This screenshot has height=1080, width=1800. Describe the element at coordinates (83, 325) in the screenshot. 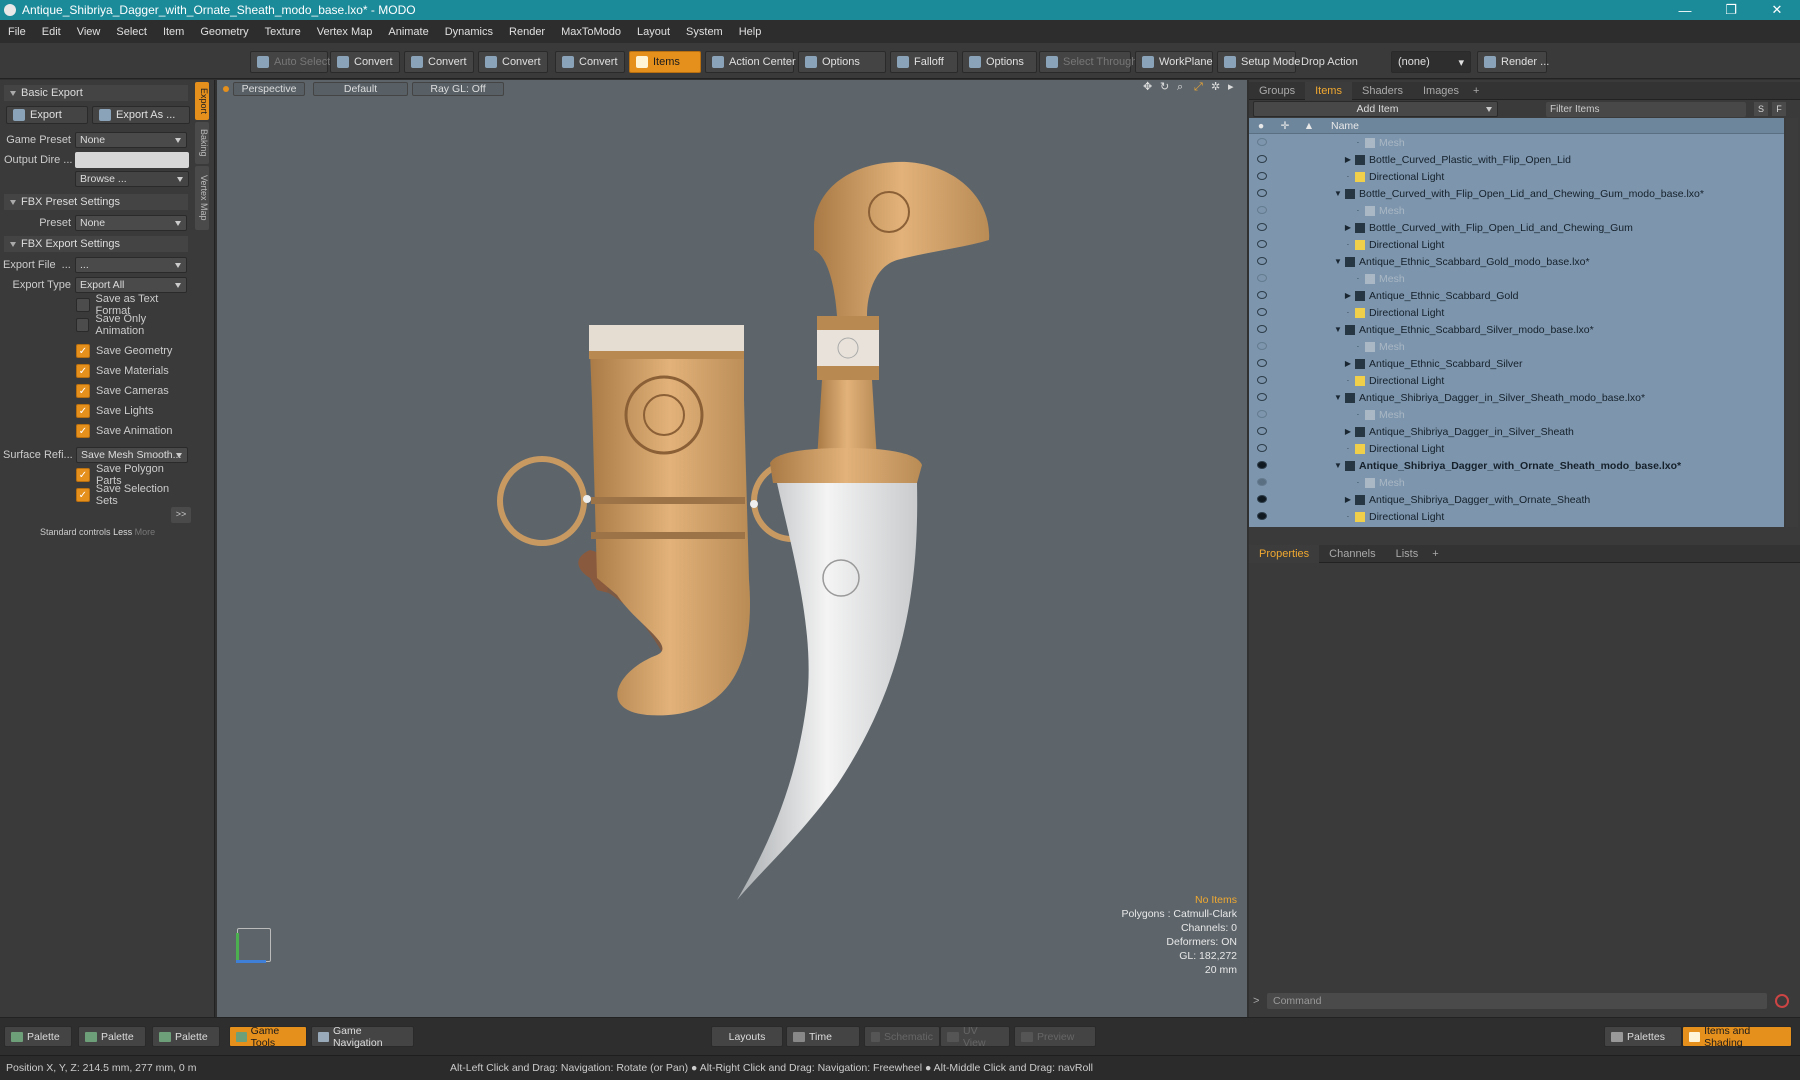

I see `save-only-animation-checkbox` at that location.